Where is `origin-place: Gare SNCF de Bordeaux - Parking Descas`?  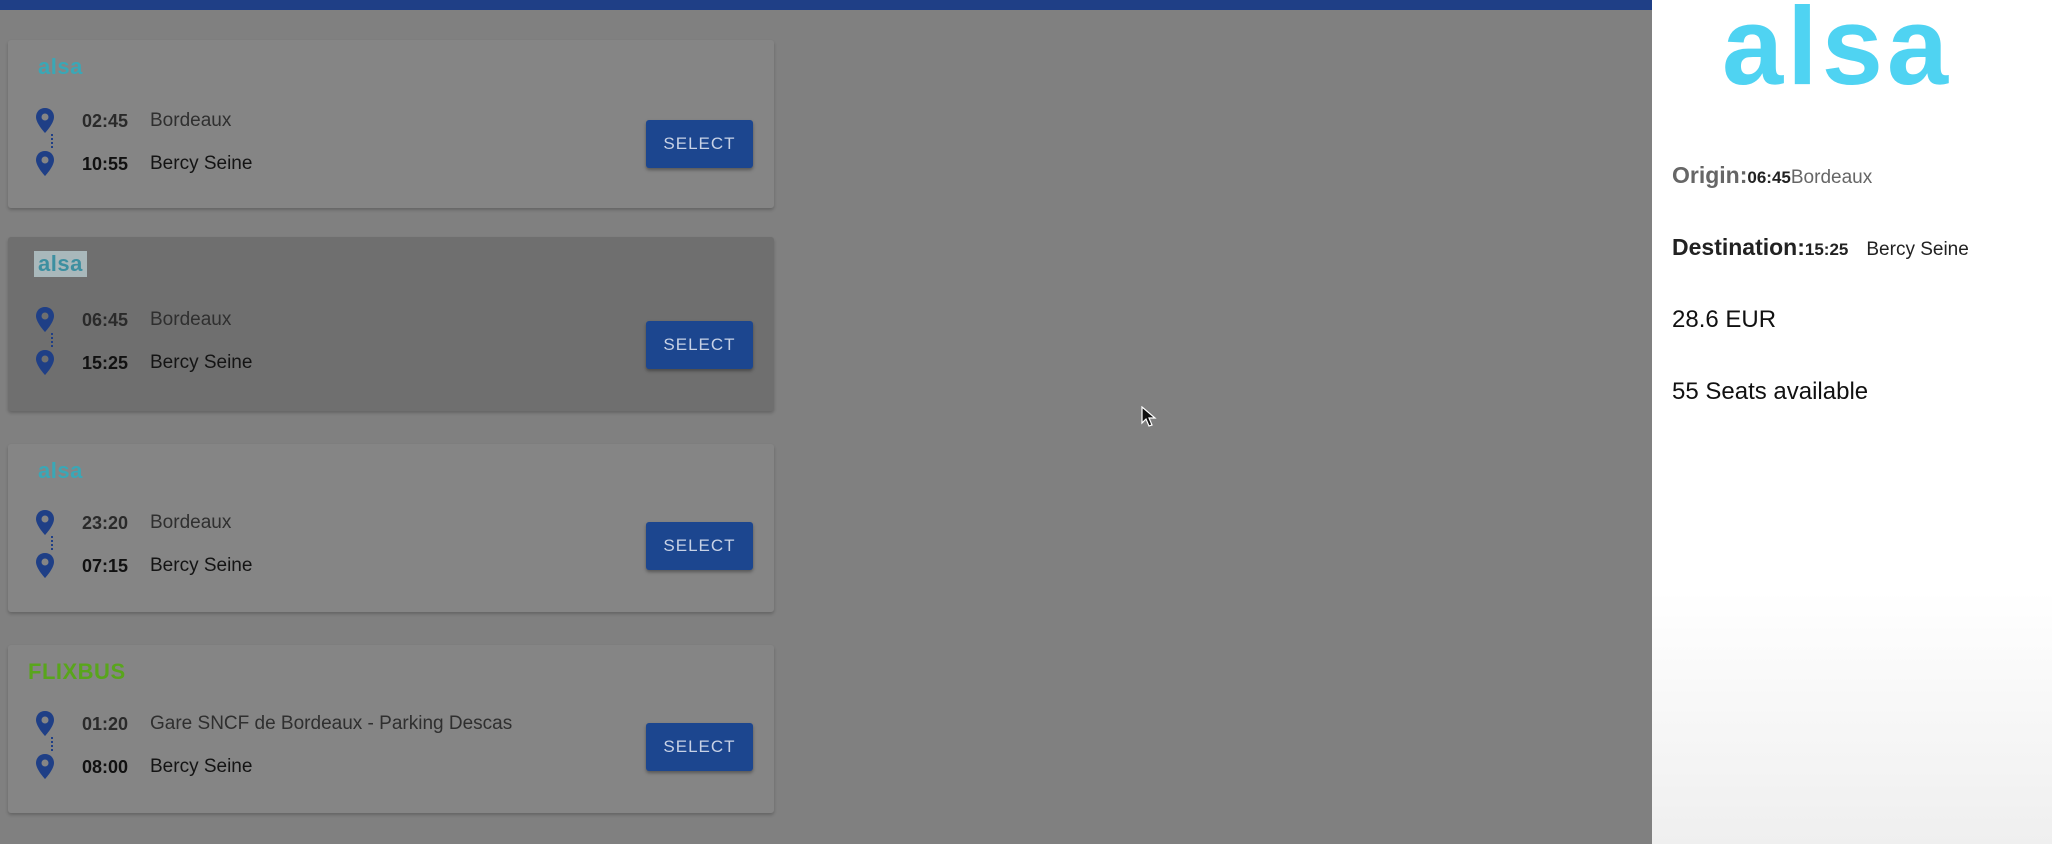 origin-place: Gare SNCF de Bordeaux - Parking Descas is located at coordinates (331, 723).